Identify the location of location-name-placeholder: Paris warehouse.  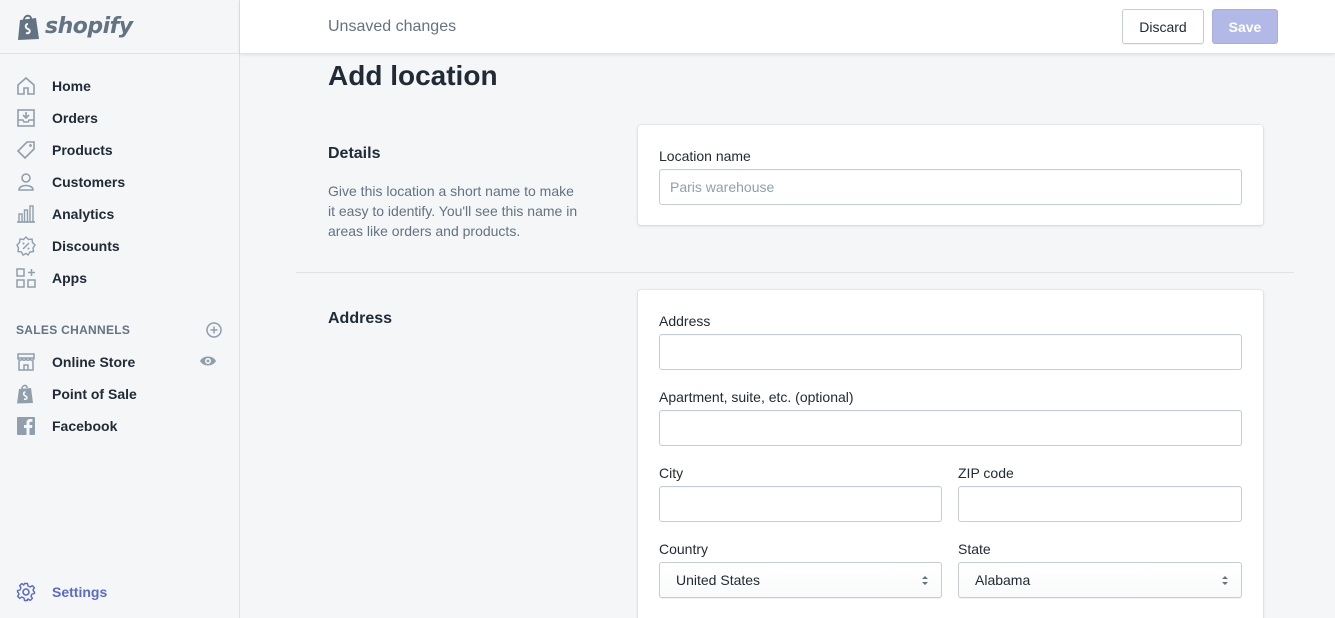
(722, 187).